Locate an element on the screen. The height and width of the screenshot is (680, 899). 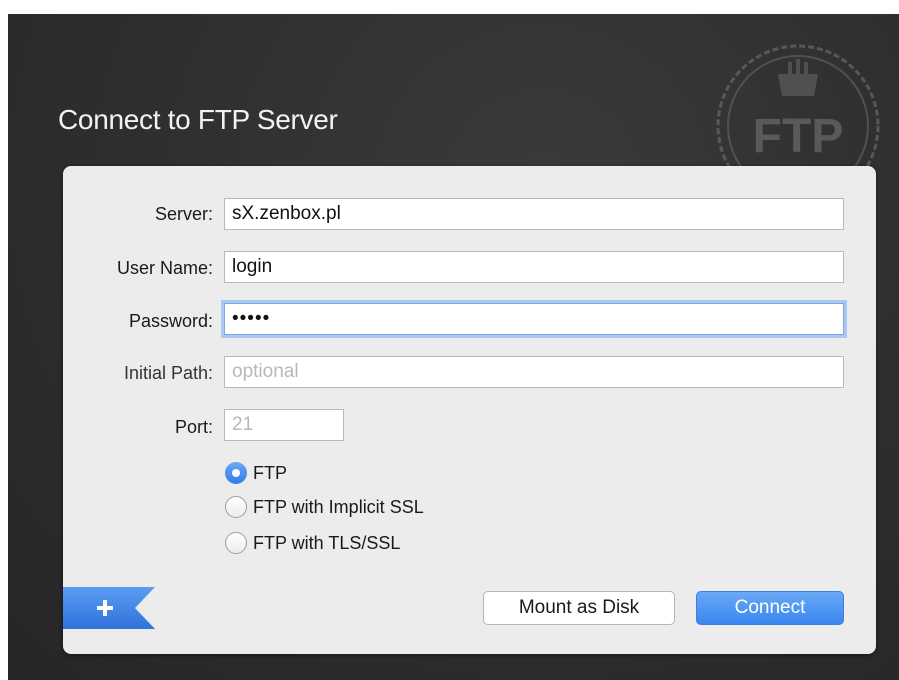
protocol-option-implicit-ssl: FTP with Implicit SSL is located at coordinates (324, 507).